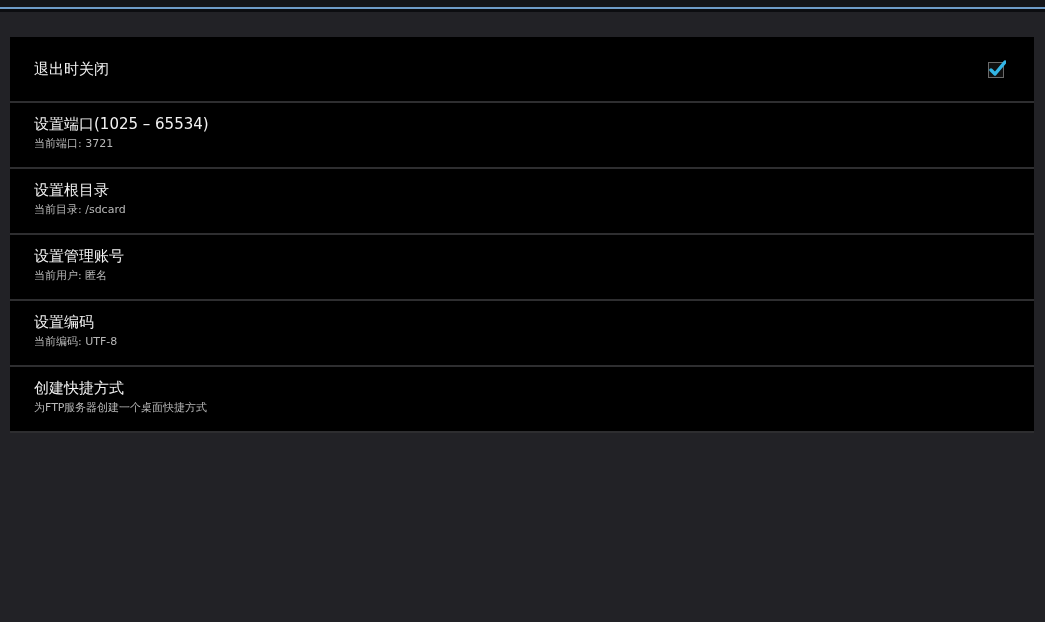 Image resolution: width=1045 pixels, height=622 pixels. I want to click on checkbox, so click(997, 69).